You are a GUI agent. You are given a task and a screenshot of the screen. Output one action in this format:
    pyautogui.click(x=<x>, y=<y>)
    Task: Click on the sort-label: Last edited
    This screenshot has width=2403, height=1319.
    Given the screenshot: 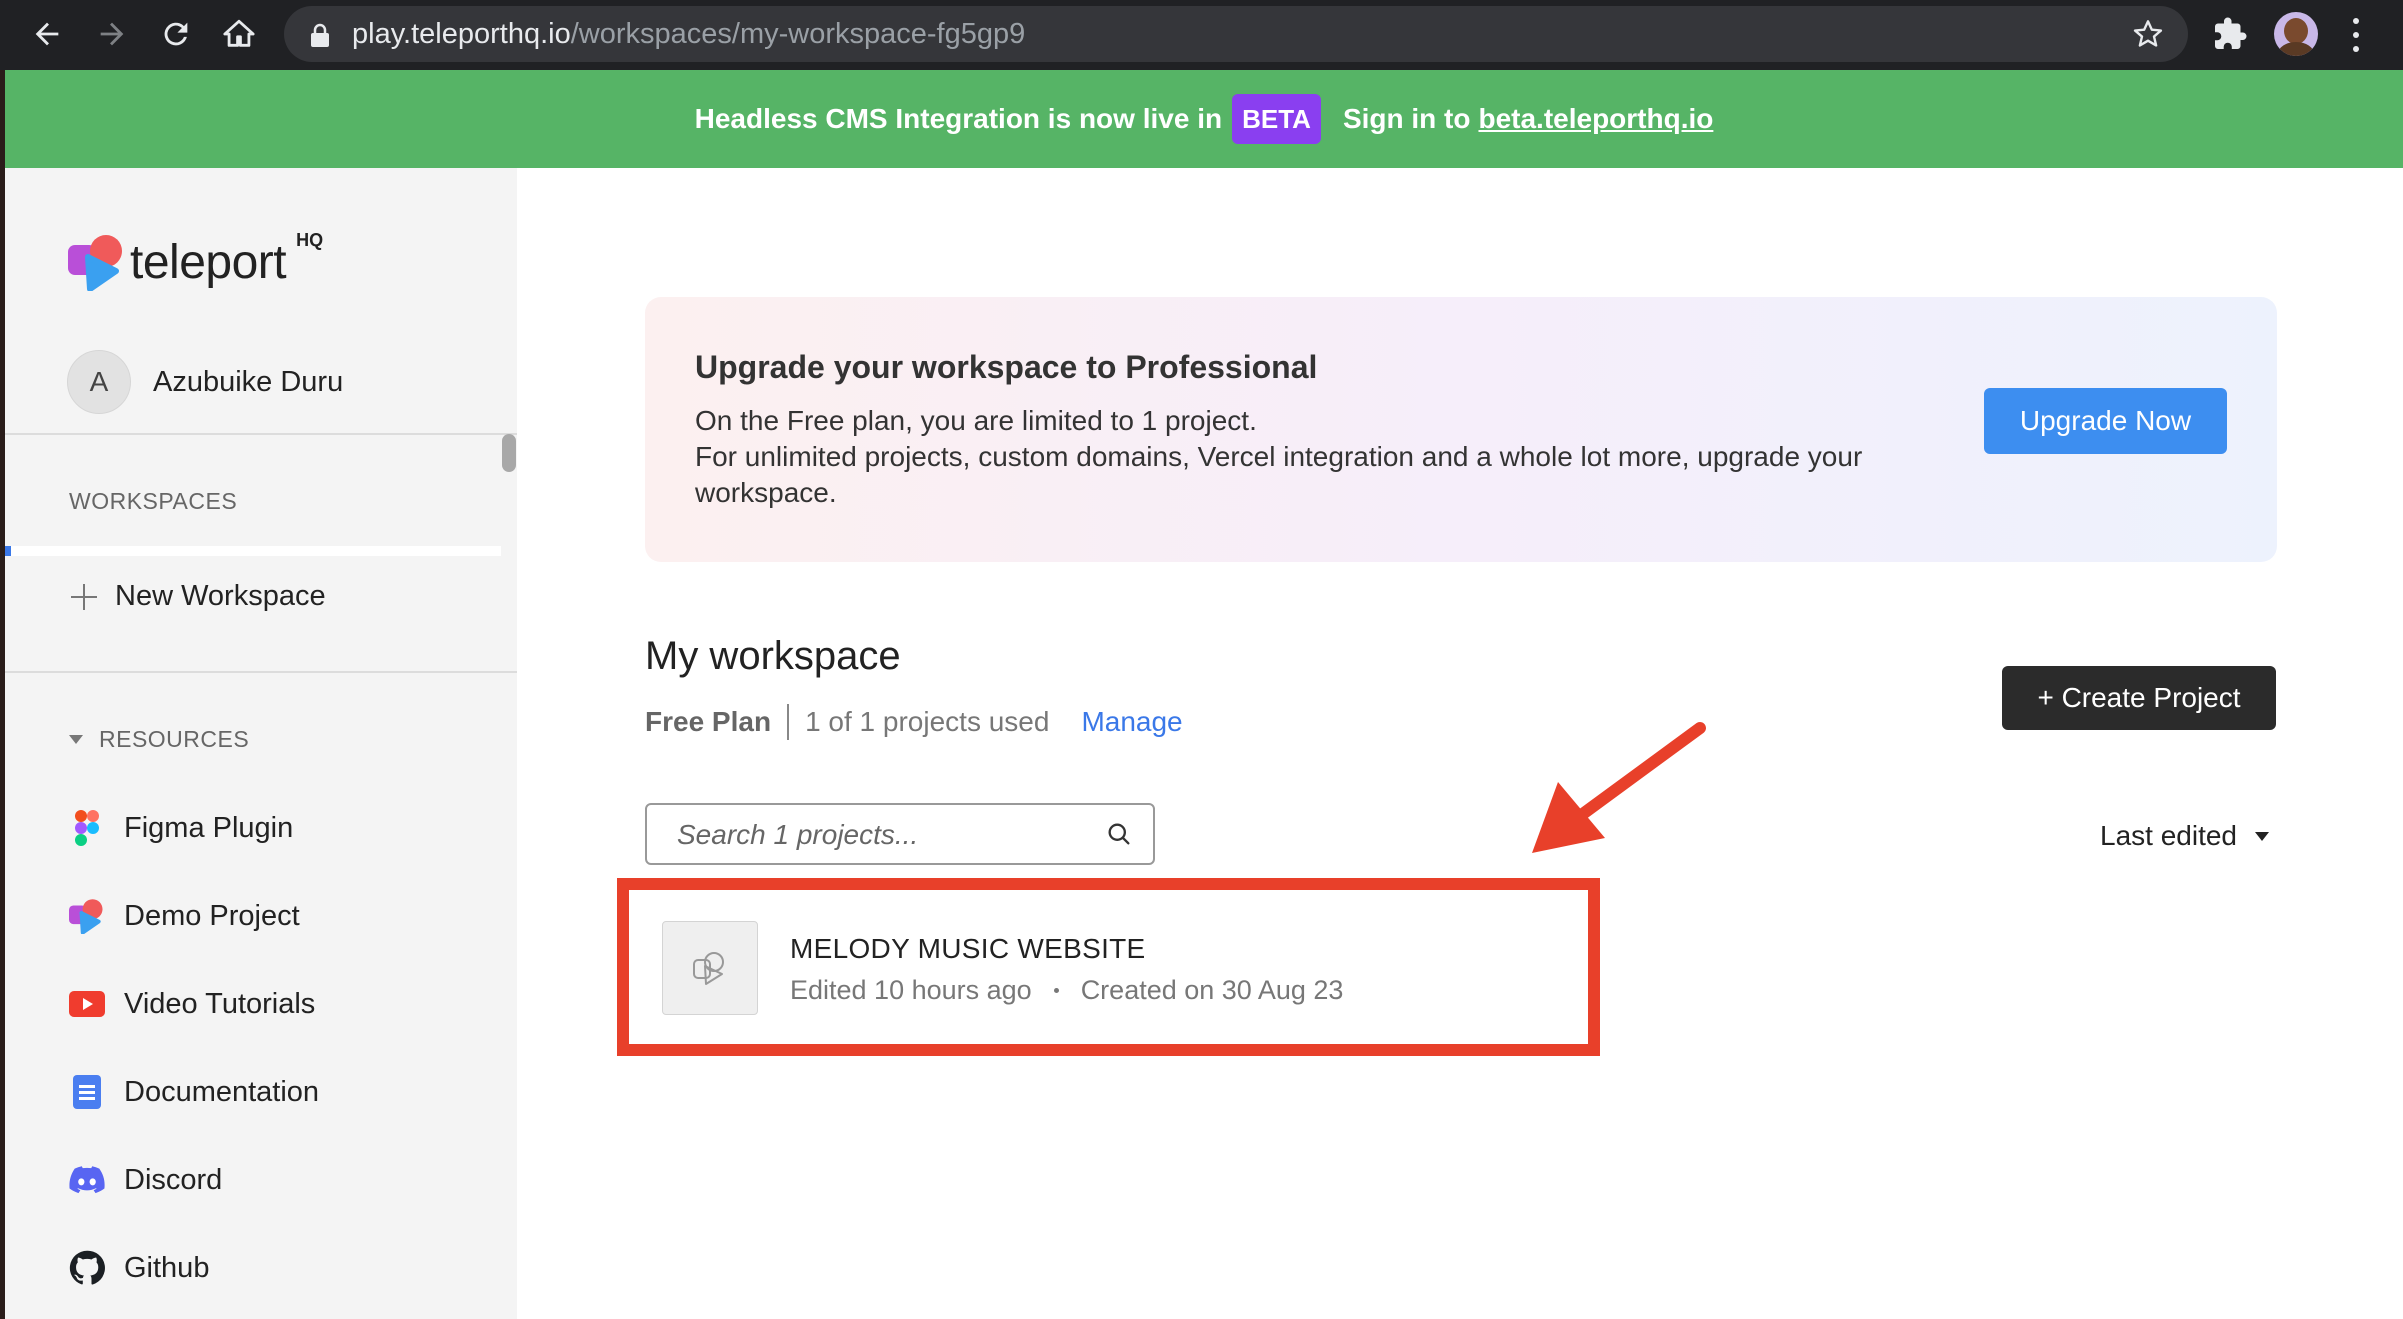 What is the action you would take?
    pyautogui.click(x=2168, y=835)
    